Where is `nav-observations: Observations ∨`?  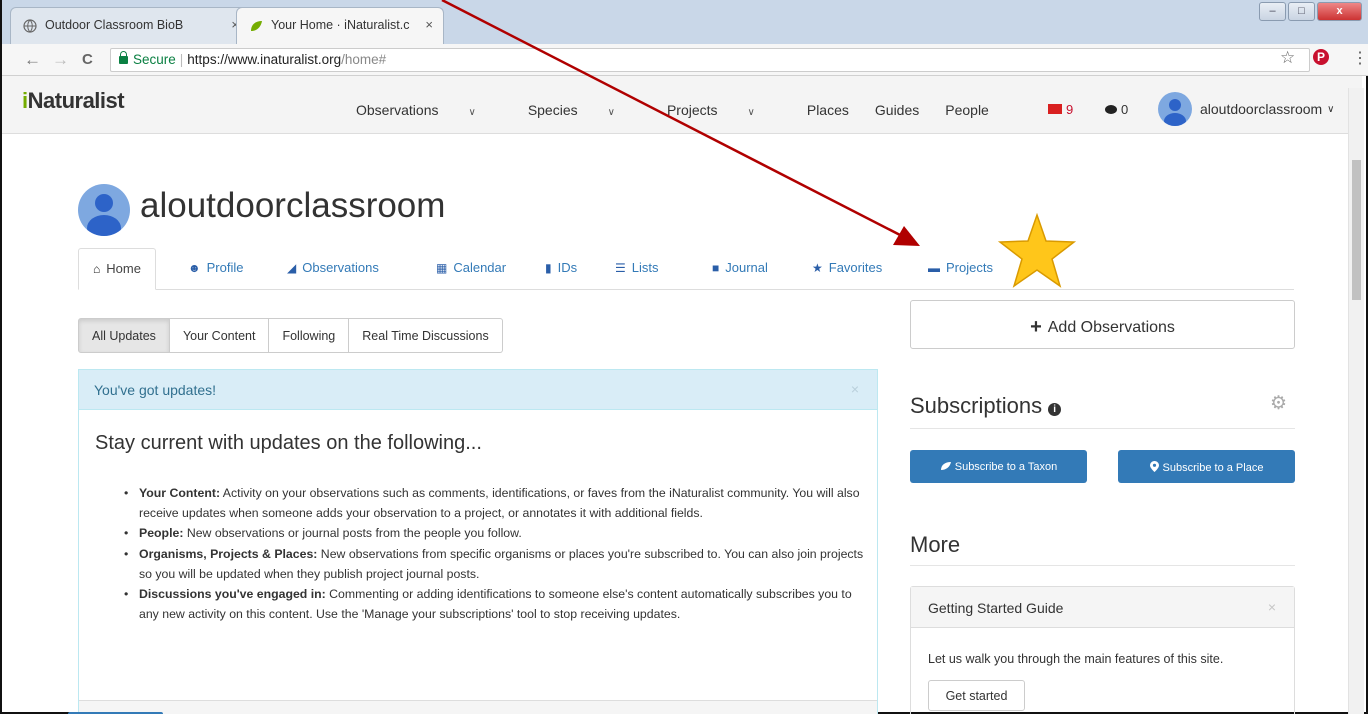 nav-observations: Observations ∨ is located at coordinates (429, 110).